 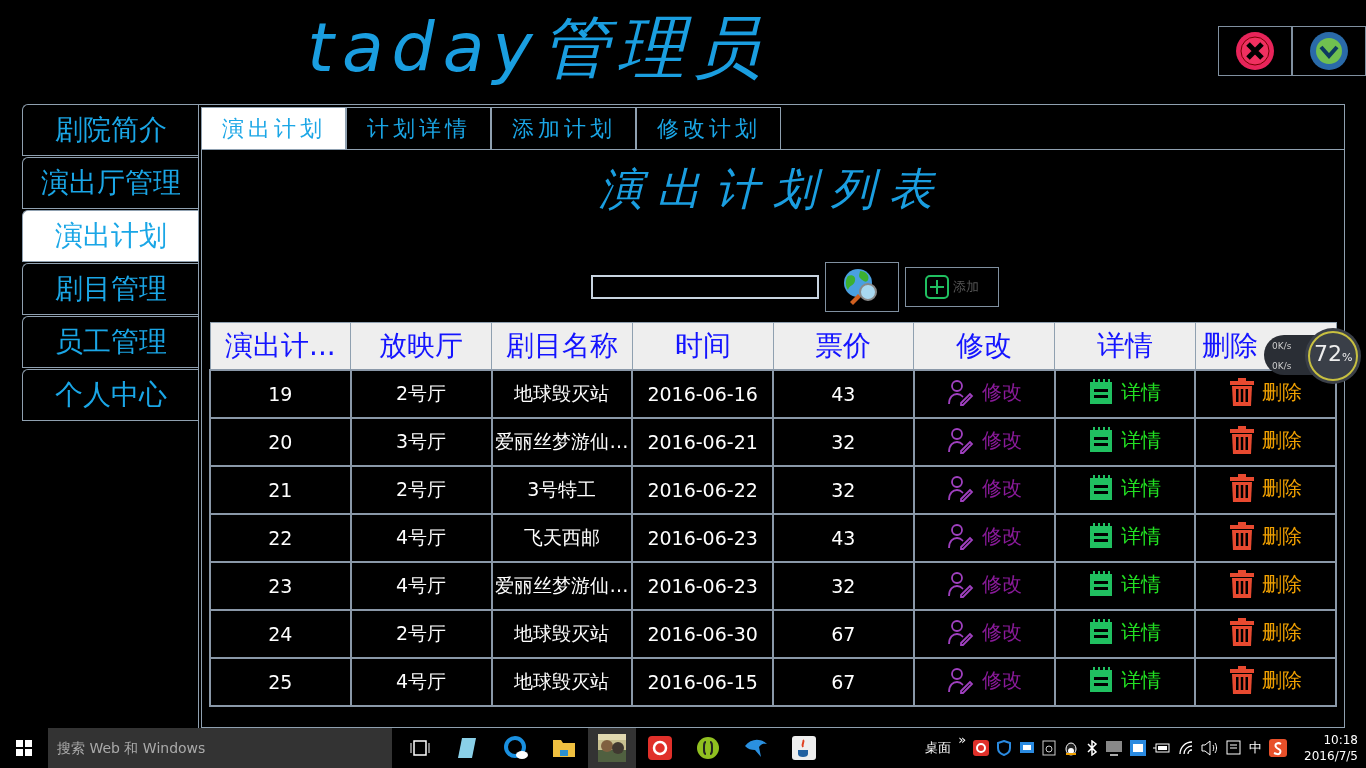 What do you see at coordinates (708, 748) in the screenshot?
I see `braces-app-icon` at bounding box center [708, 748].